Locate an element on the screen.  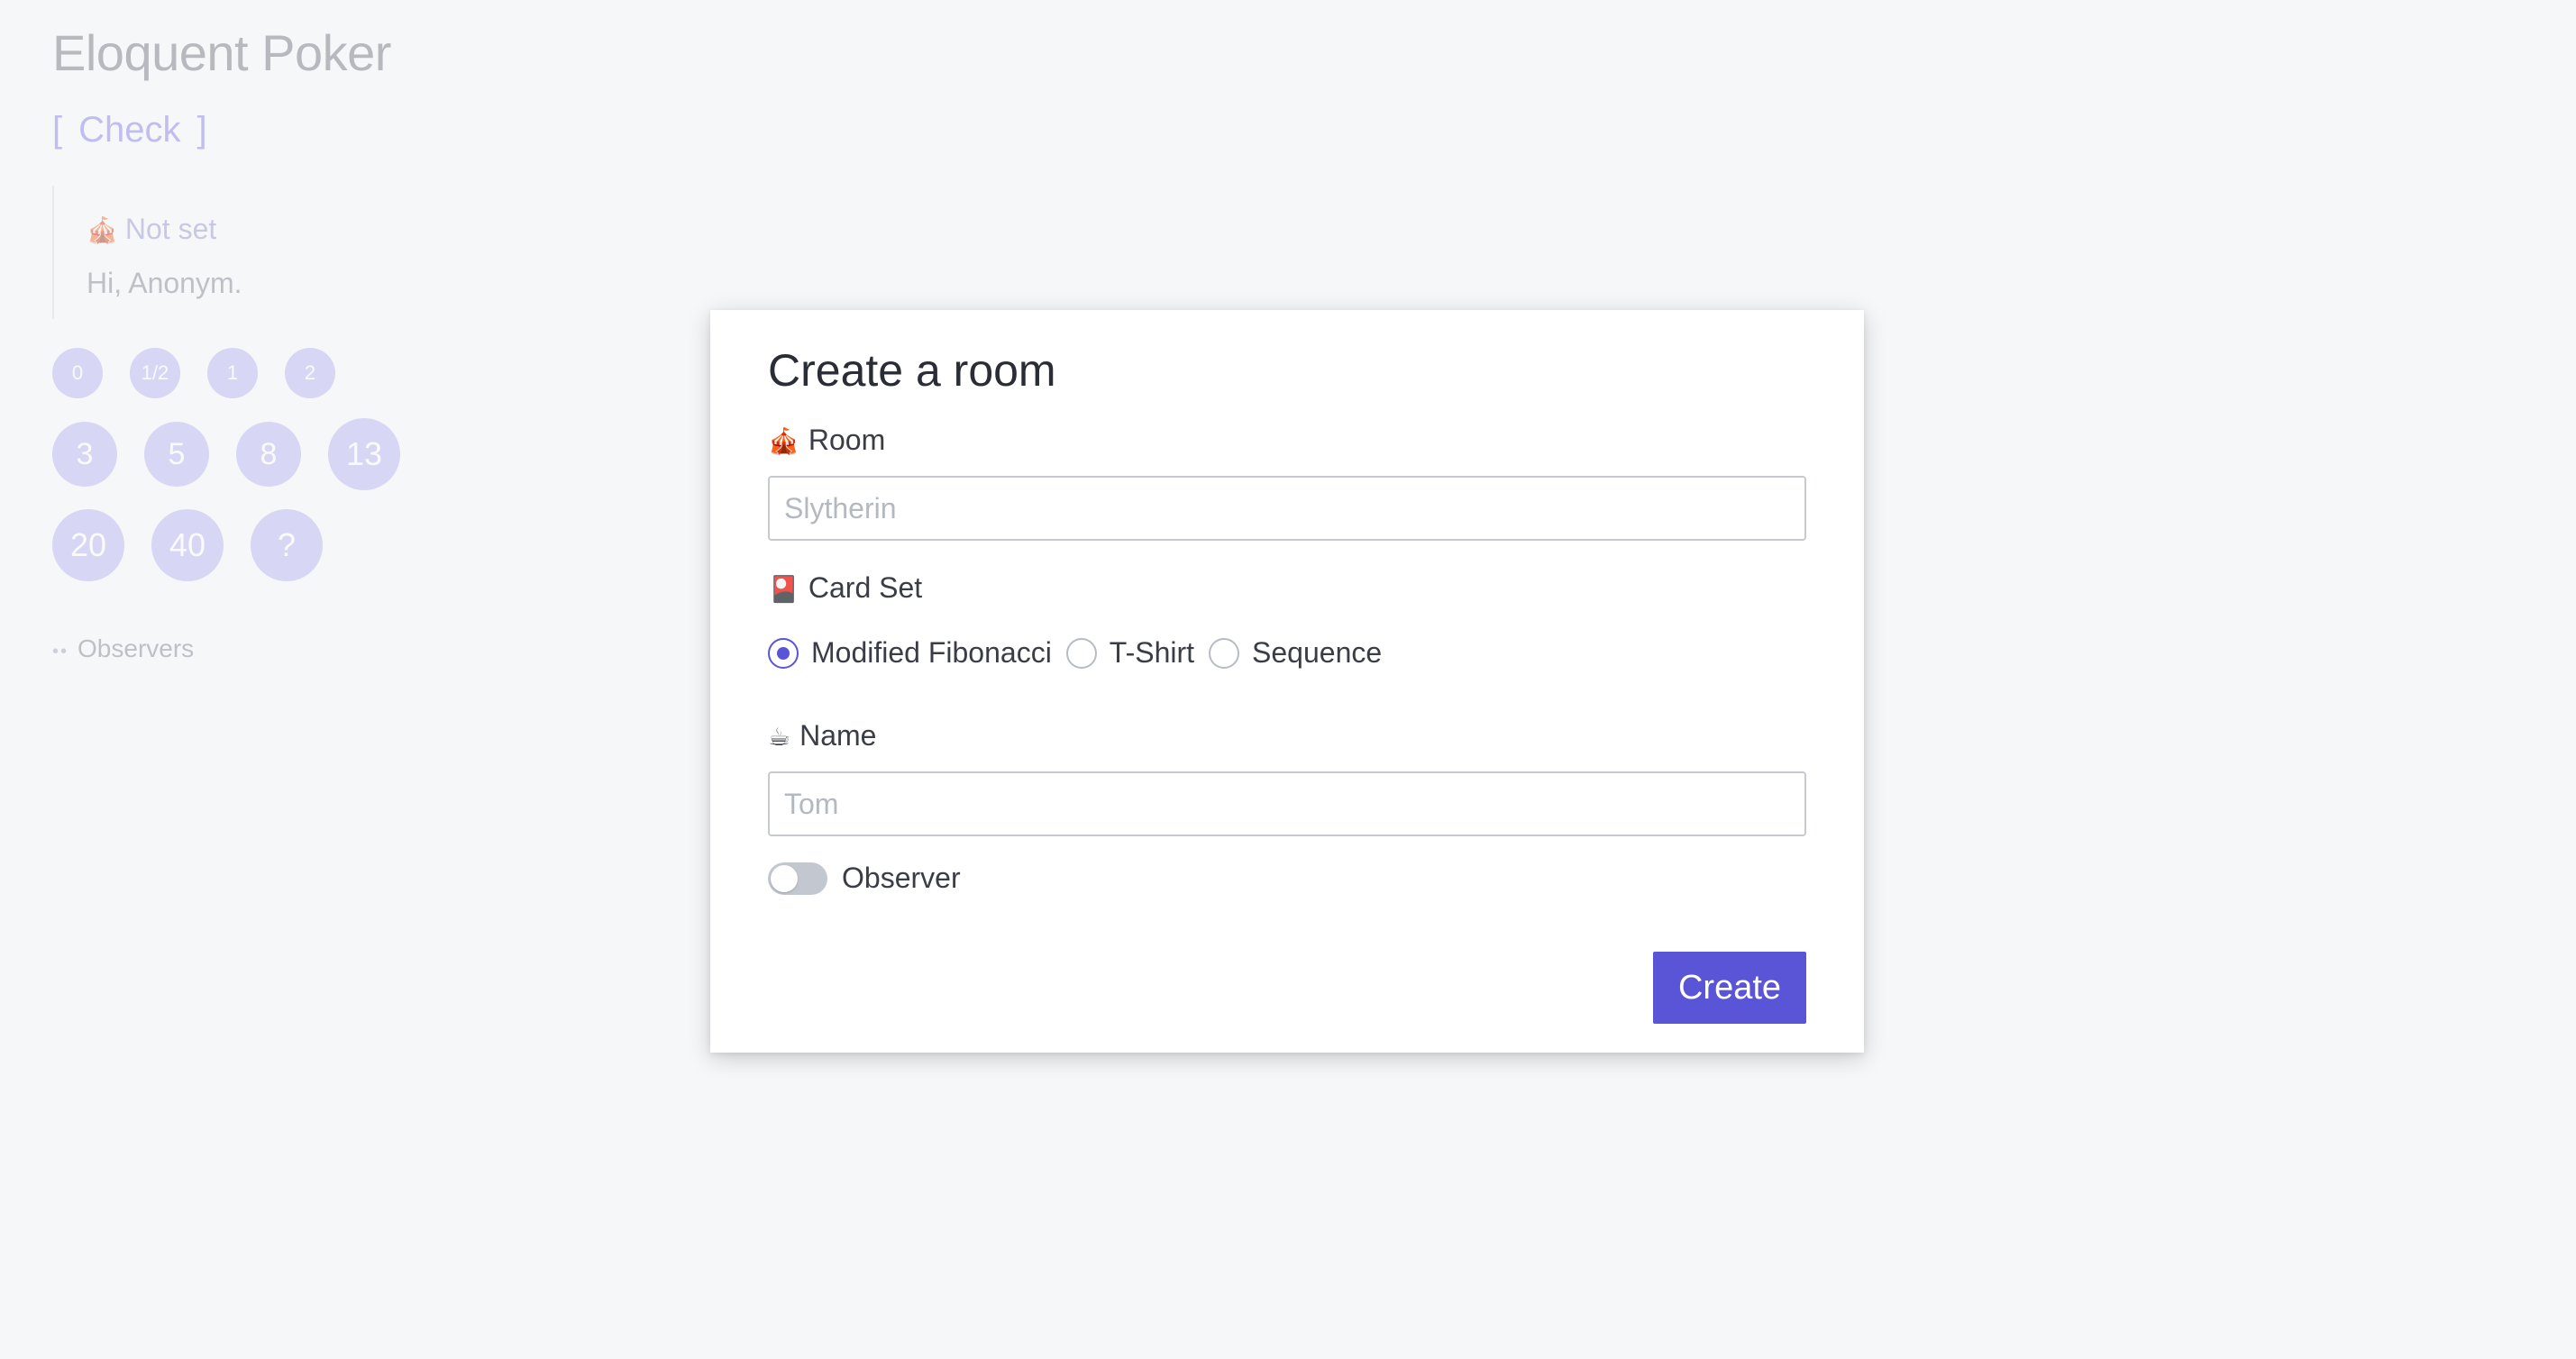
name-label-text: Name is located at coordinates (838, 735).